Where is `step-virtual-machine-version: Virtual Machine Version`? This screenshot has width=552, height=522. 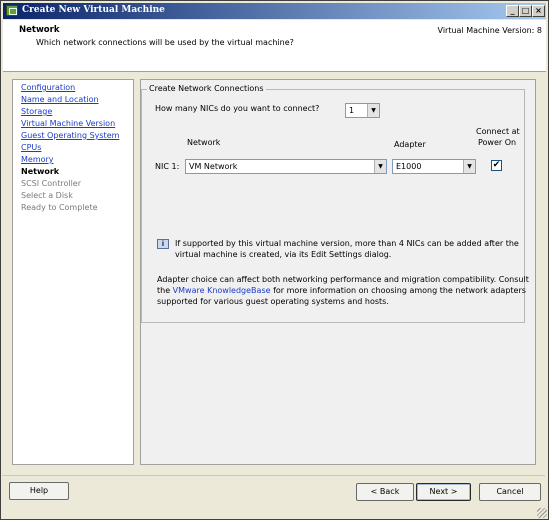 step-virtual-machine-version: Virtual Machine Version is located at coordinates (68, 123).